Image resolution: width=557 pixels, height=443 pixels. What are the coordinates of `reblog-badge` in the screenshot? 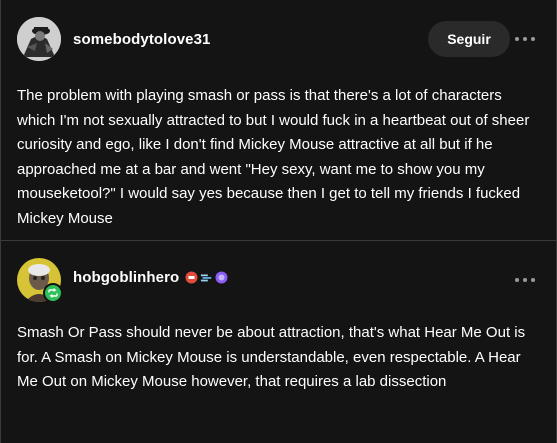 It's located at (53, 293).